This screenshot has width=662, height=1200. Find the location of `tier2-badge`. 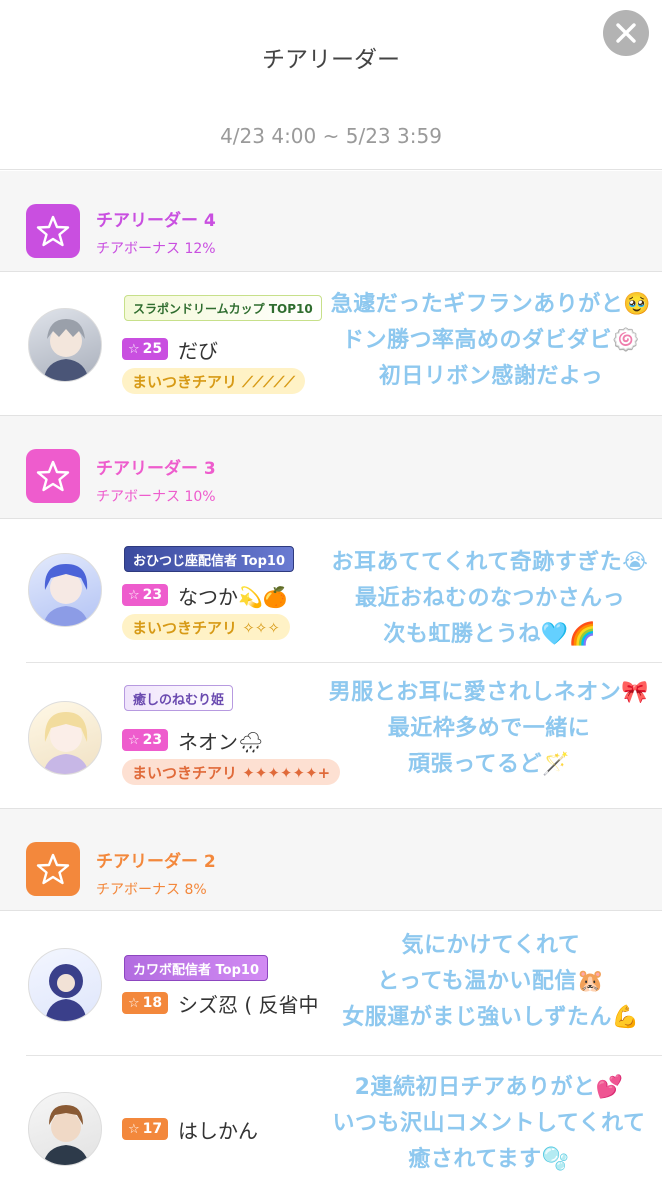

tier2-badge is located at coordinates (53, 869).